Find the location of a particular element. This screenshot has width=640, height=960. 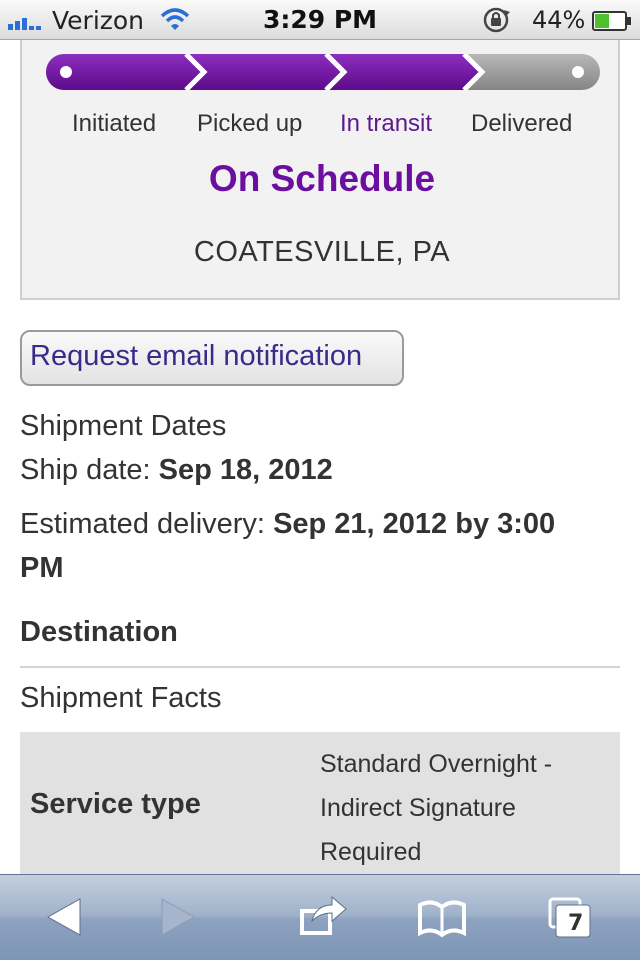

progress-end-dot is located at coordinates (578, 72).